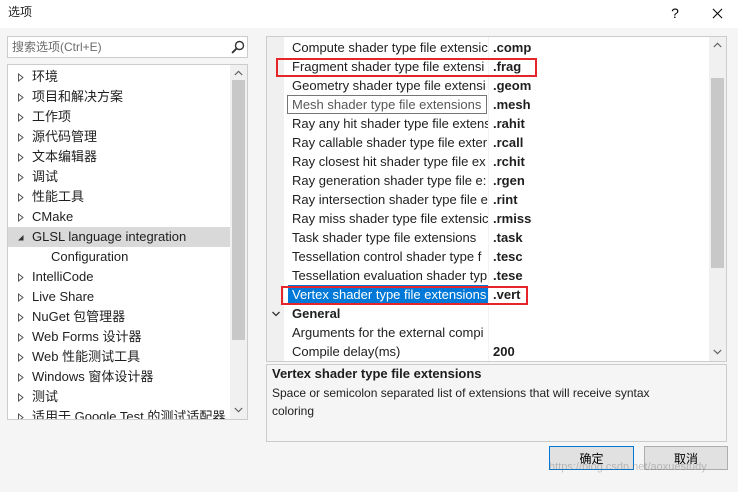 Image resolution: width=738 pixels, height=492 pixels. I want to click on tree-item-glsl-language-integration: GLSL language integration, so click(119, 237).